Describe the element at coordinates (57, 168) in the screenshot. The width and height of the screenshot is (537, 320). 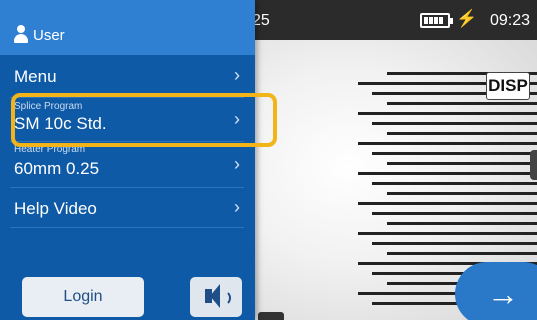
I see `menu-item-label: 60mm 0.25` at that location.